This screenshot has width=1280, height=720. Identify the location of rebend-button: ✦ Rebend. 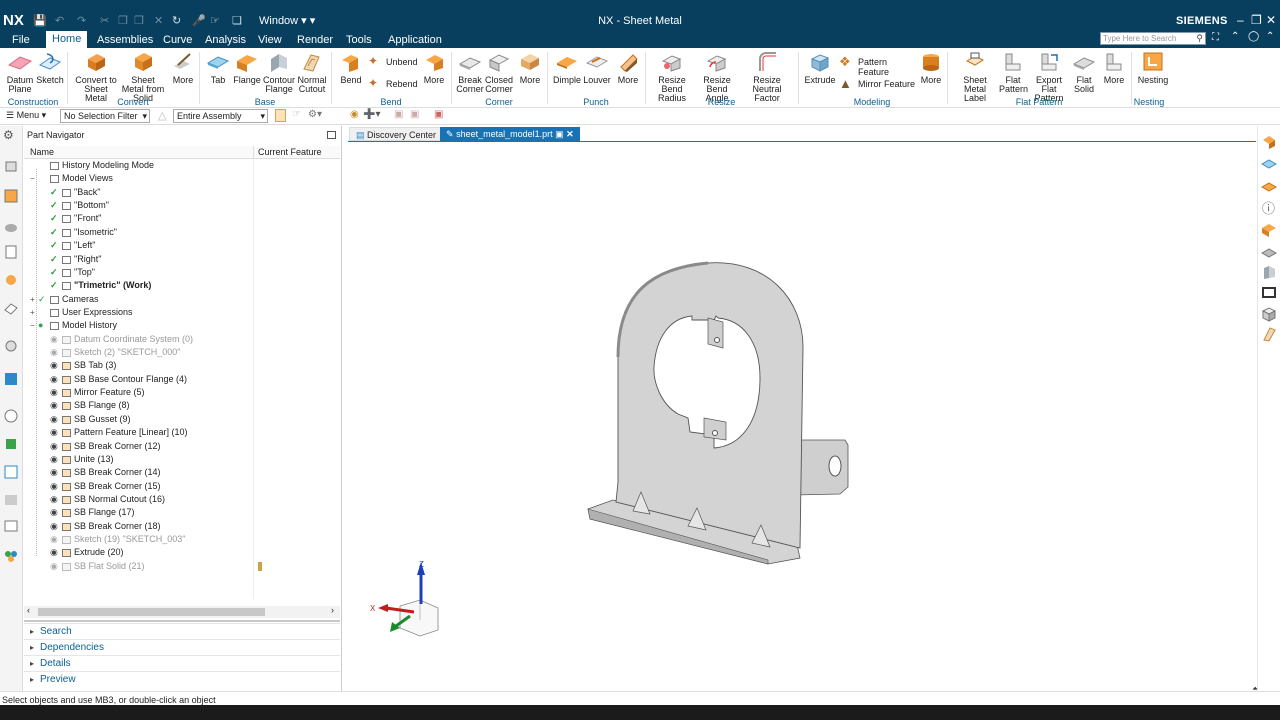
(393, 84).